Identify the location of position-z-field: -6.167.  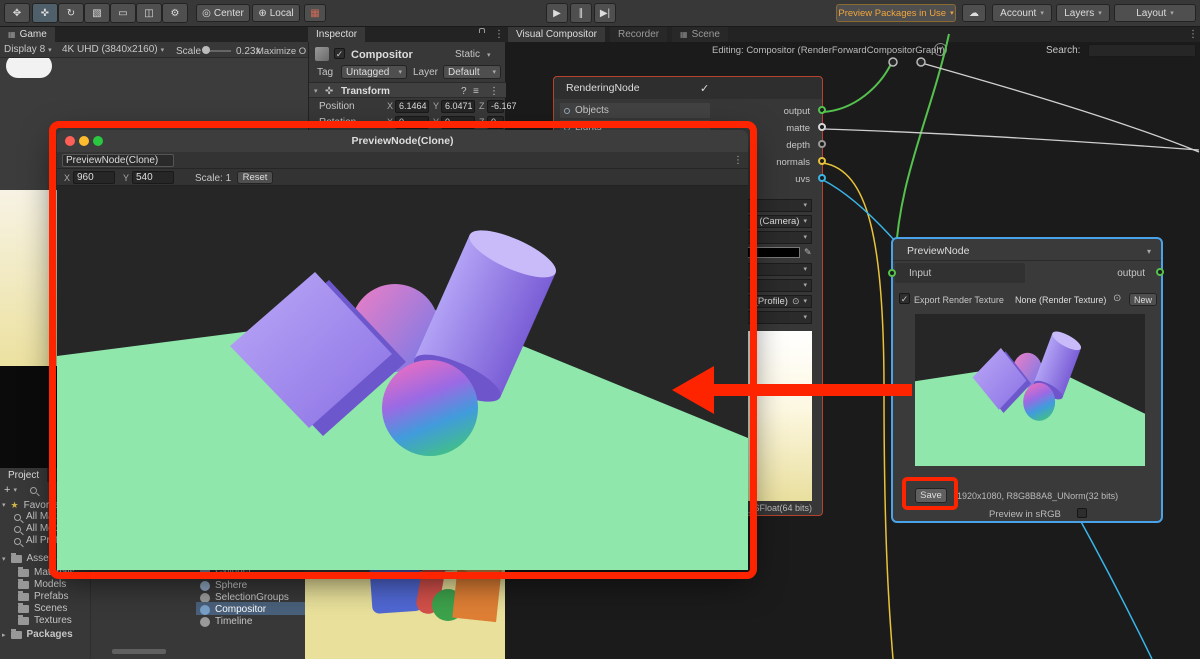
(502, 106).